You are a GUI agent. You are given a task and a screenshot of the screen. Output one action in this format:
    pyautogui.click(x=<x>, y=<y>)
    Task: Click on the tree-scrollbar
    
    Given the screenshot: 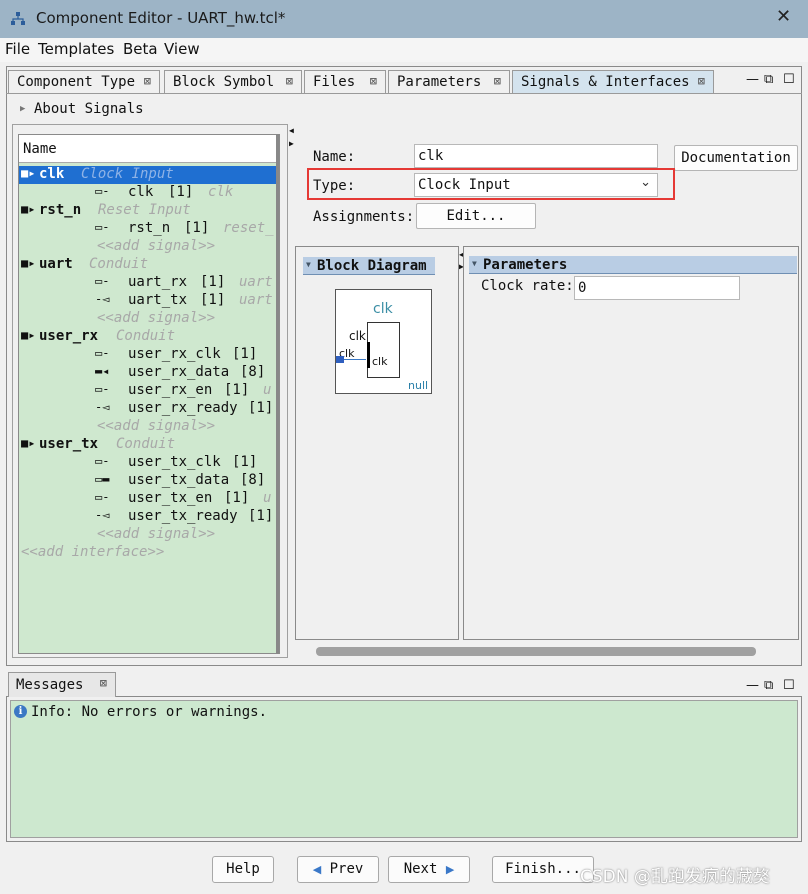 What is the action you would take?
    pyautogui.click(x=277, y=394)
    